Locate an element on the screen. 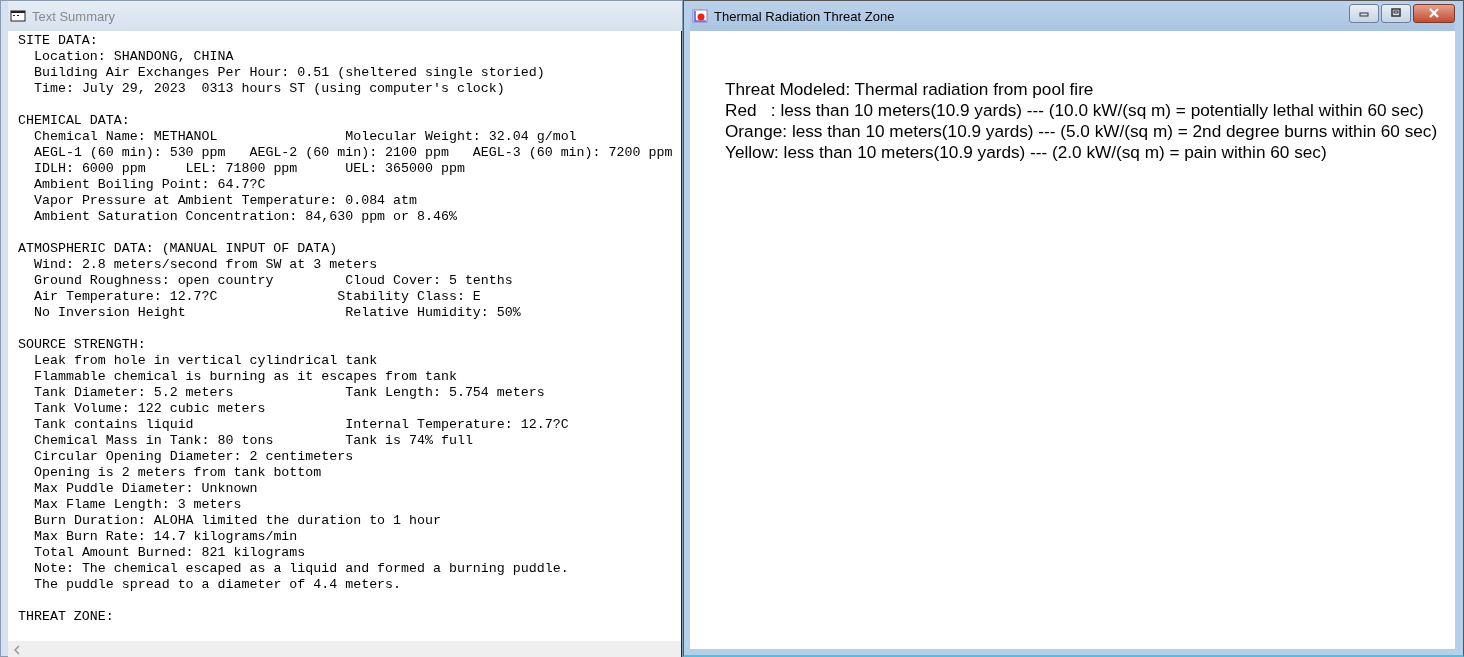  summary-line: Air Temperature: 12.7?C Stability Class: E is located at coordinates (257, 297).